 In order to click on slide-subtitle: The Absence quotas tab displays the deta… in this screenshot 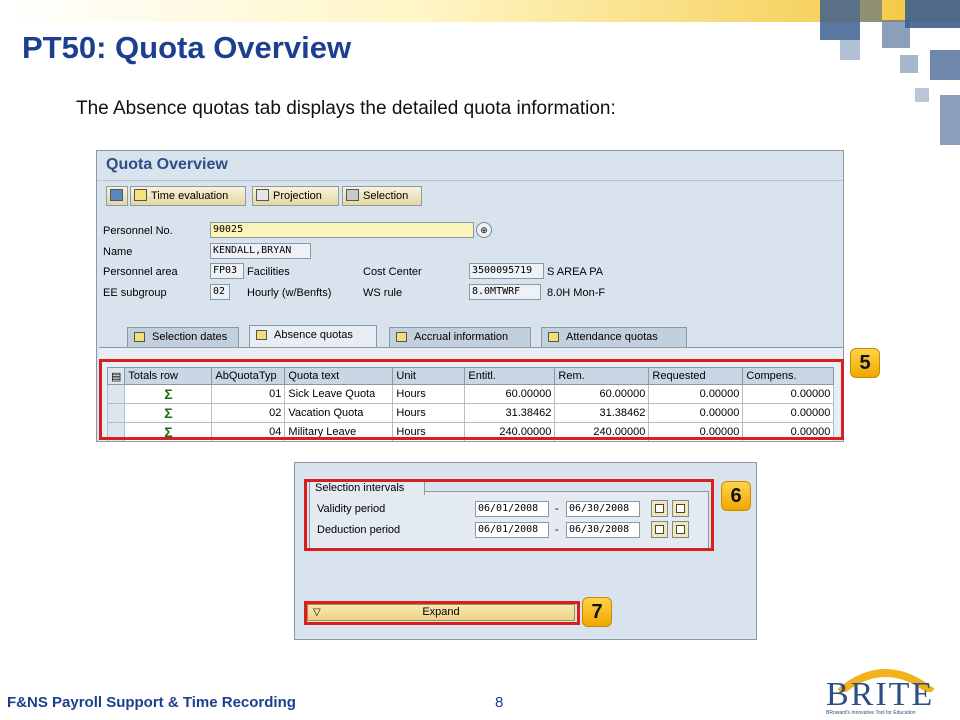, I will do `click(346, 108)`.